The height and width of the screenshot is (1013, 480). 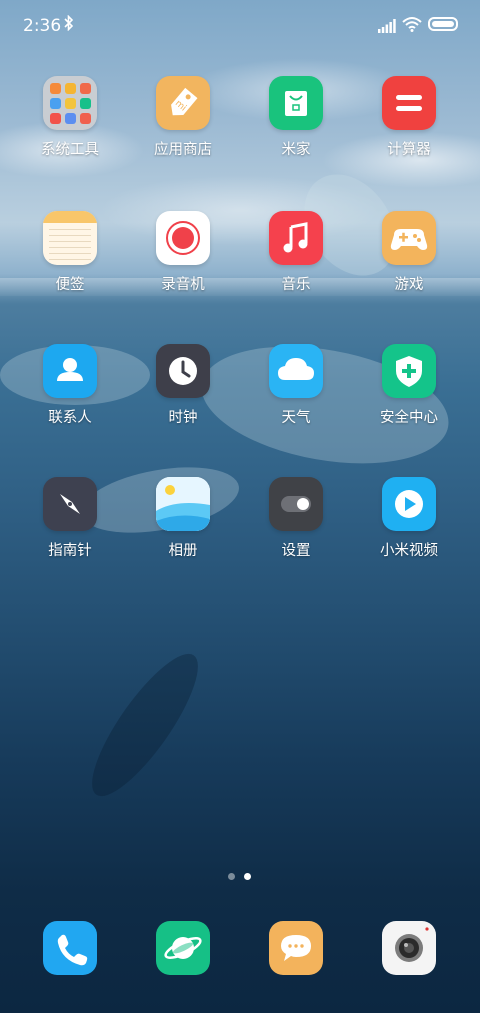 What do you see at coordinates (183, 371) in the screenshot?
I see `clock-icon` at bounding box center [183, 371].